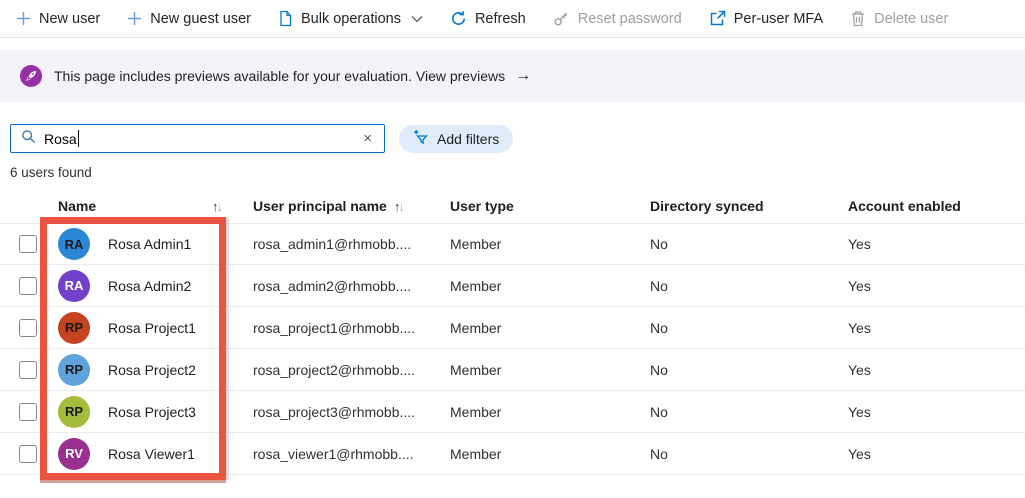 The image size is (1025, 498). I want to click on external-link-icon, so click(717, 18).